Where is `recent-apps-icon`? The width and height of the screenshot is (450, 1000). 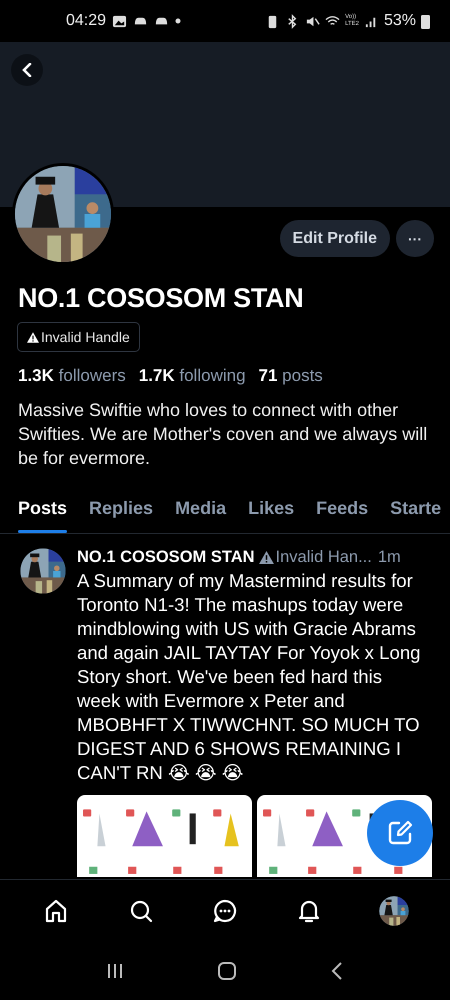
recent-apps-icon is located at coordinates (115, 971).